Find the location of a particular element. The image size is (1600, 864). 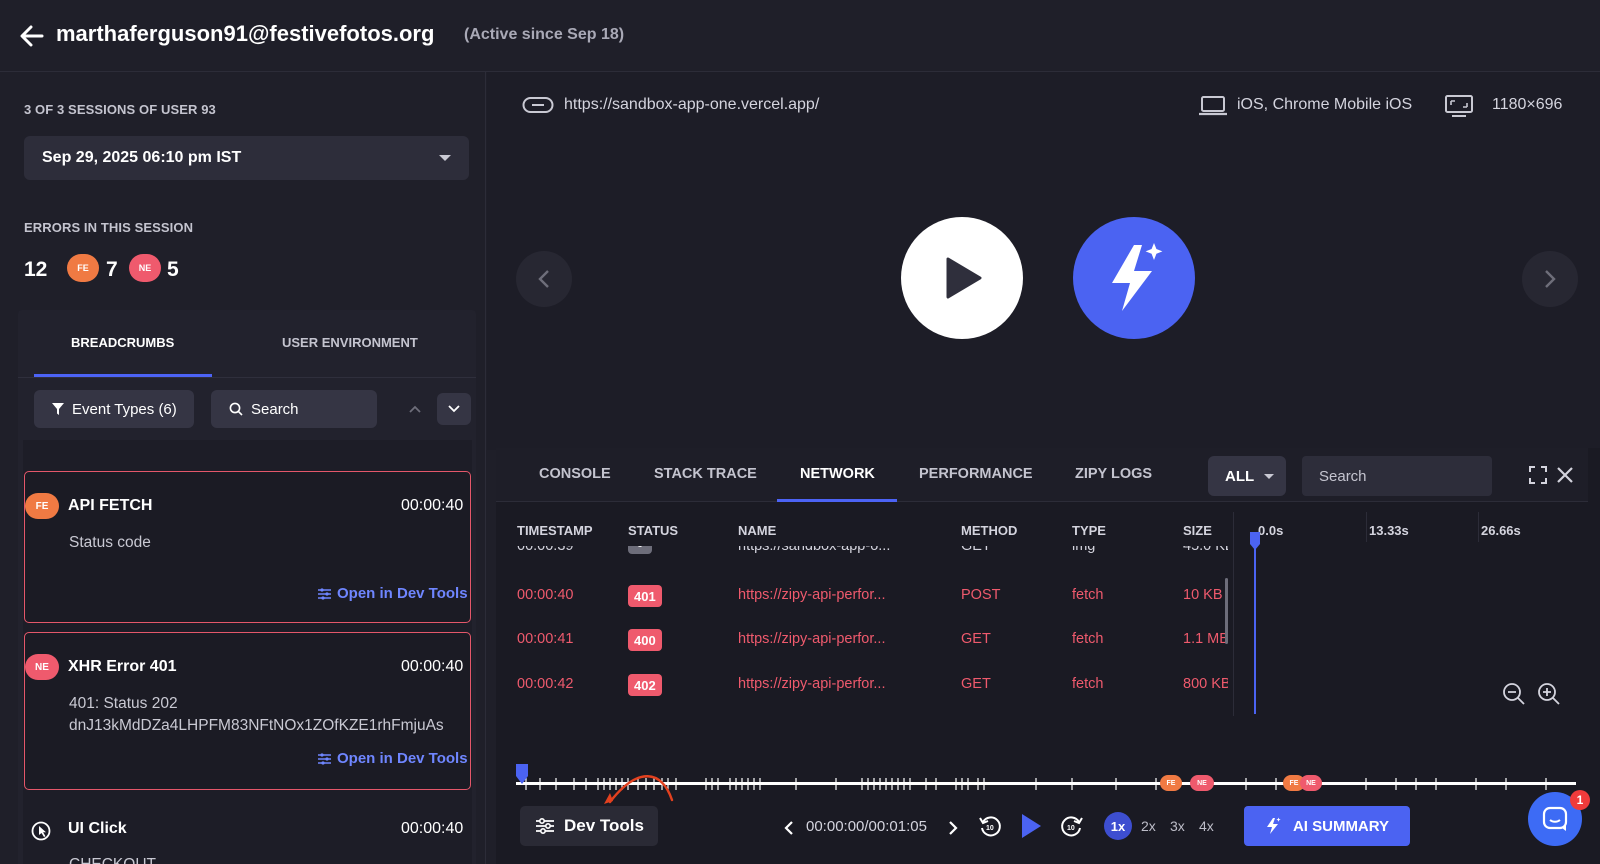

tab-zipy-logs: ZIPY LOGS is located at coordinates (1113, 474).